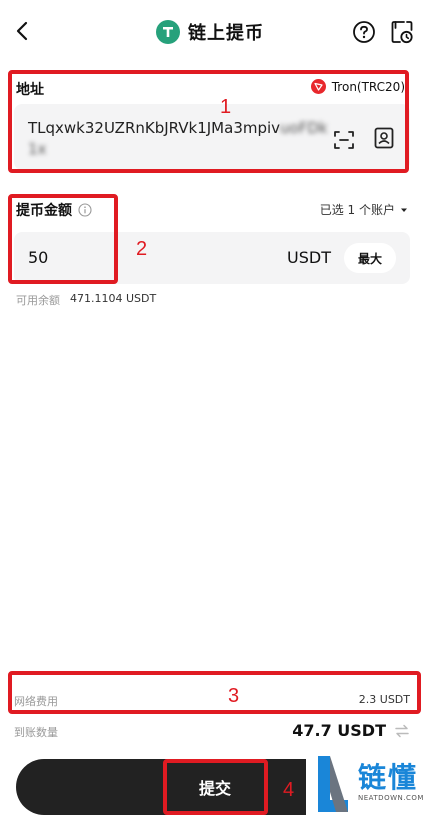 The height and width of the screenshot is (822, 425). I want to click on watermark: 链懂 NEATDOWN.COM, so click(365, 785).